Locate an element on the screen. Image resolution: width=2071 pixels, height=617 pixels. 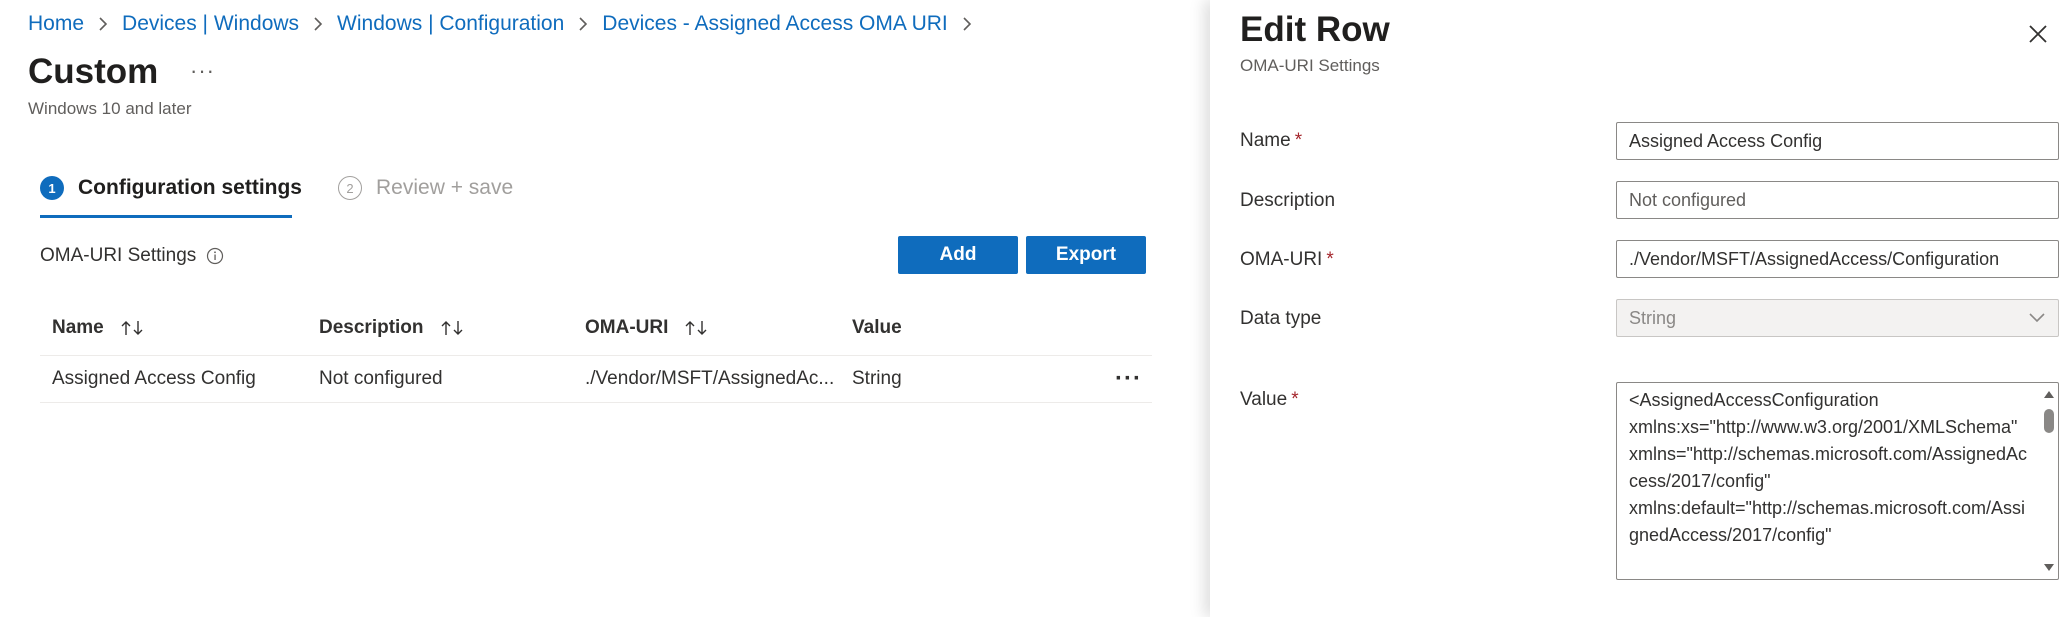
label-text: Data type is located at coordinates (1281, 318).